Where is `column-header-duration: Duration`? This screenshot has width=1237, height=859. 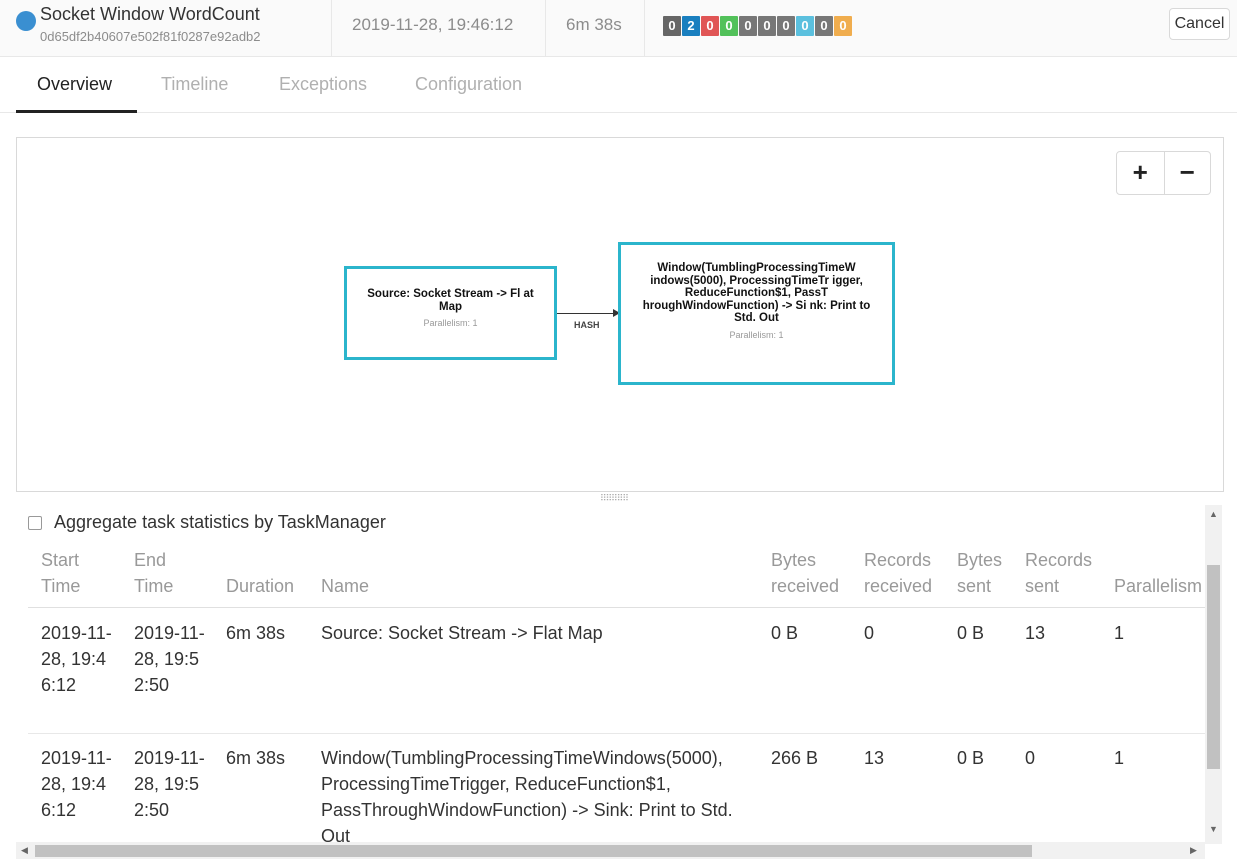
column-header-duration: Duration is located at coordinates (260, 586).